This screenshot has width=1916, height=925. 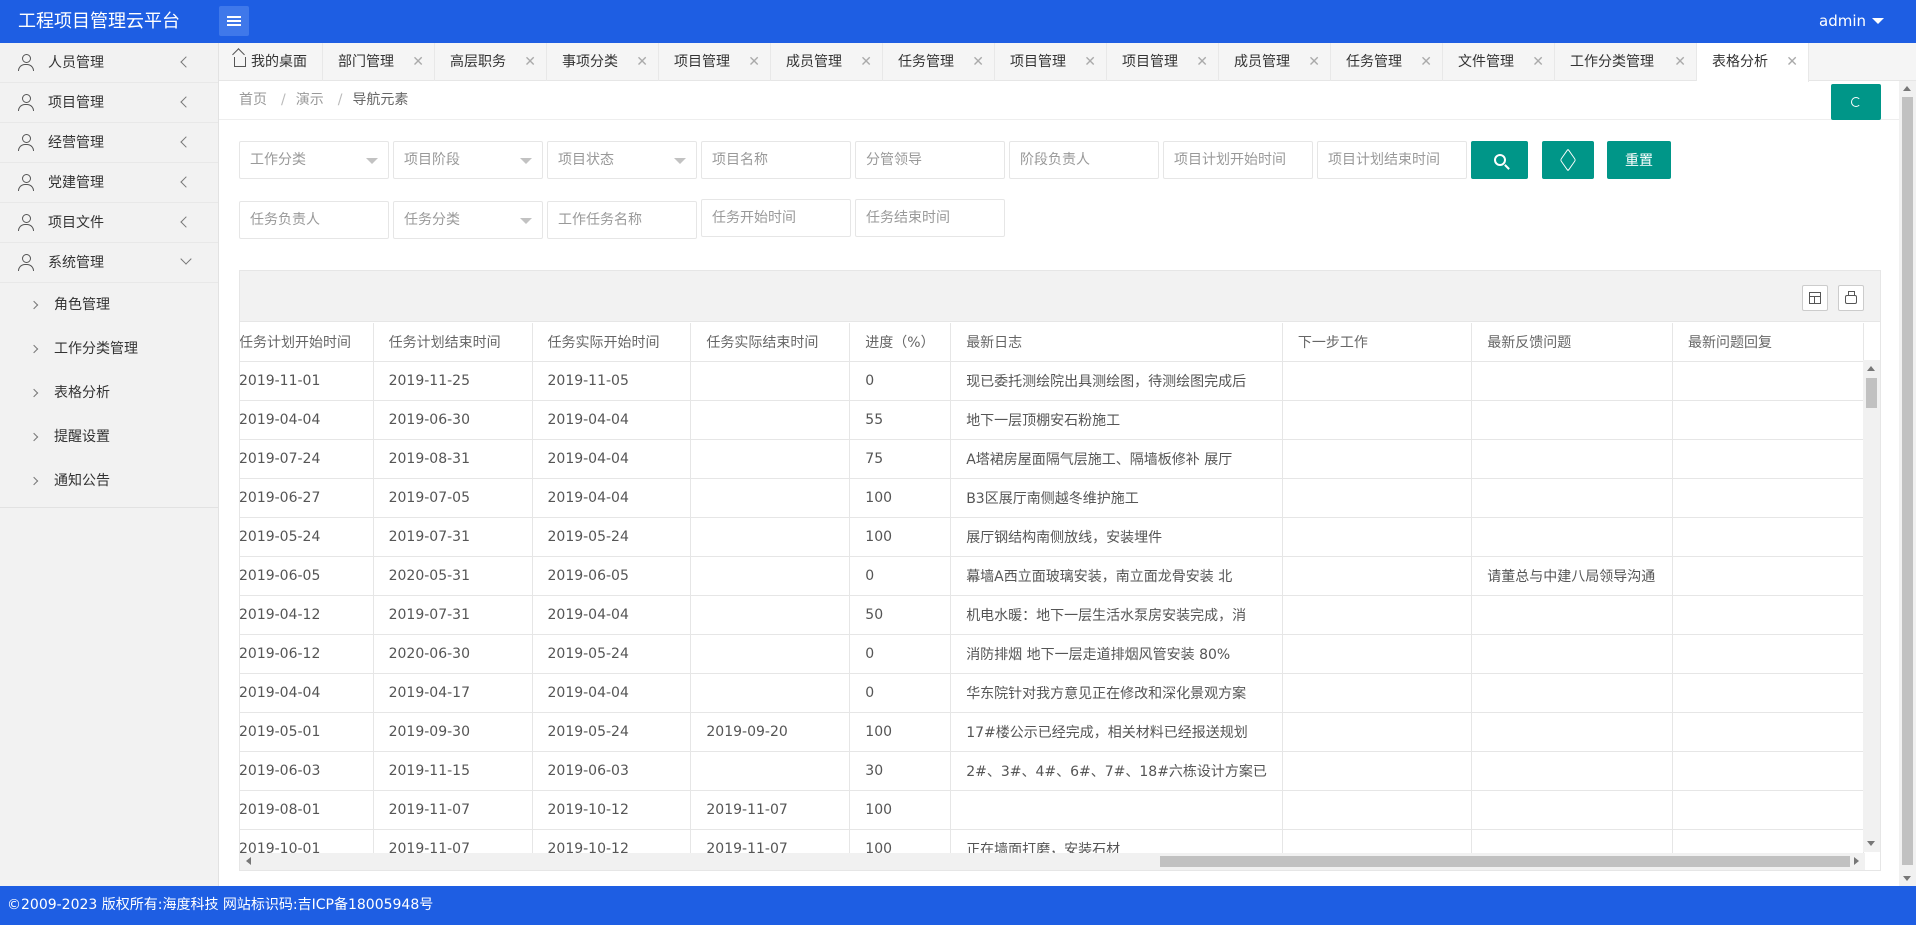 What do you see at coordinates (109, 481) in the screenshot?
I see `submenu-item-notices: 通知公告` at bounding box center [109, 481].